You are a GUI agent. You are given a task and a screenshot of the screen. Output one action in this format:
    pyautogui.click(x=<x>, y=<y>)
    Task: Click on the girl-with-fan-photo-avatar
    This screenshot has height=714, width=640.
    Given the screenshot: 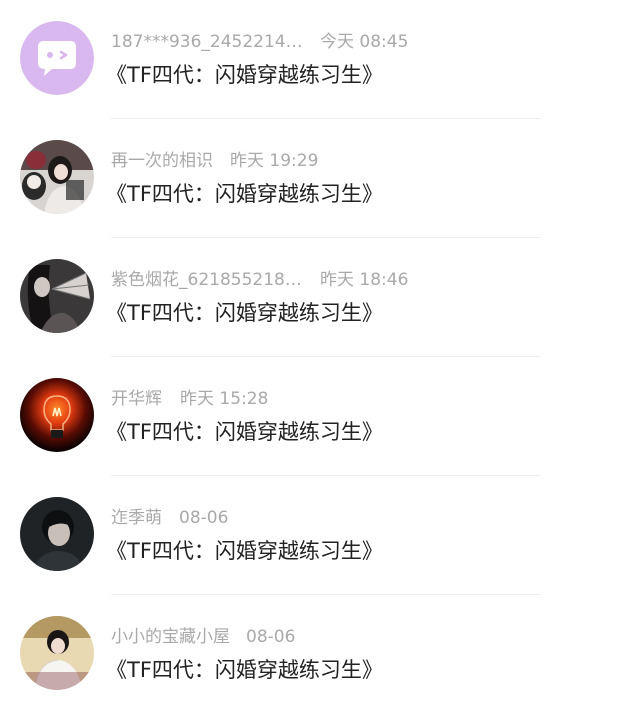 What is the action you would take?
    pyautogui.click(x=57, y=296)
    